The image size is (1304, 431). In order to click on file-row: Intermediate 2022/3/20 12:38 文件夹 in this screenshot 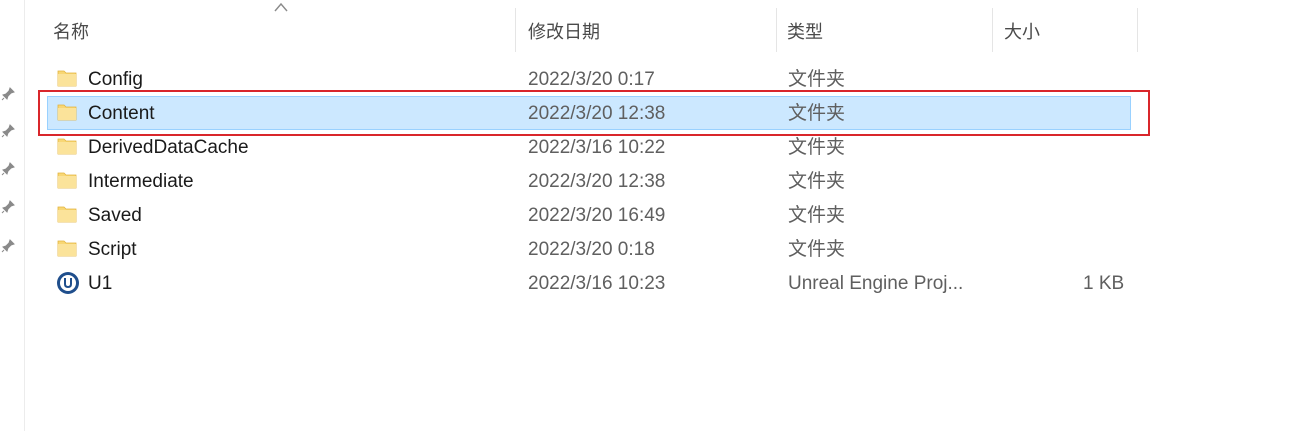, I will do `click(664, 181)`.